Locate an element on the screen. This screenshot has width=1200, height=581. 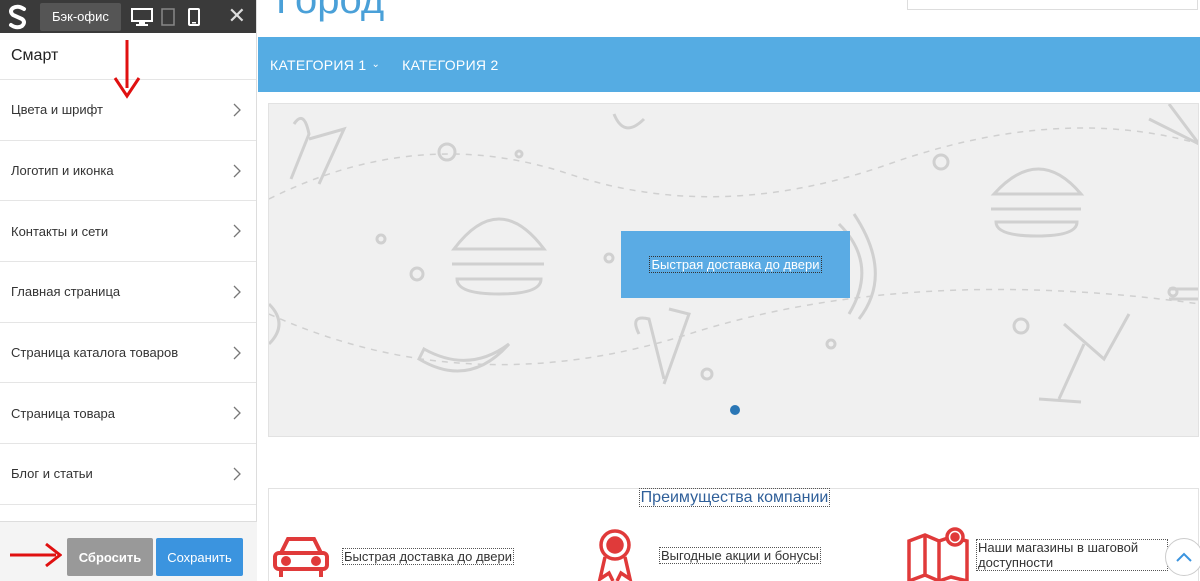
feature-label: Наши магазины в шаговой доступности is located at coordinates (1072, 555).